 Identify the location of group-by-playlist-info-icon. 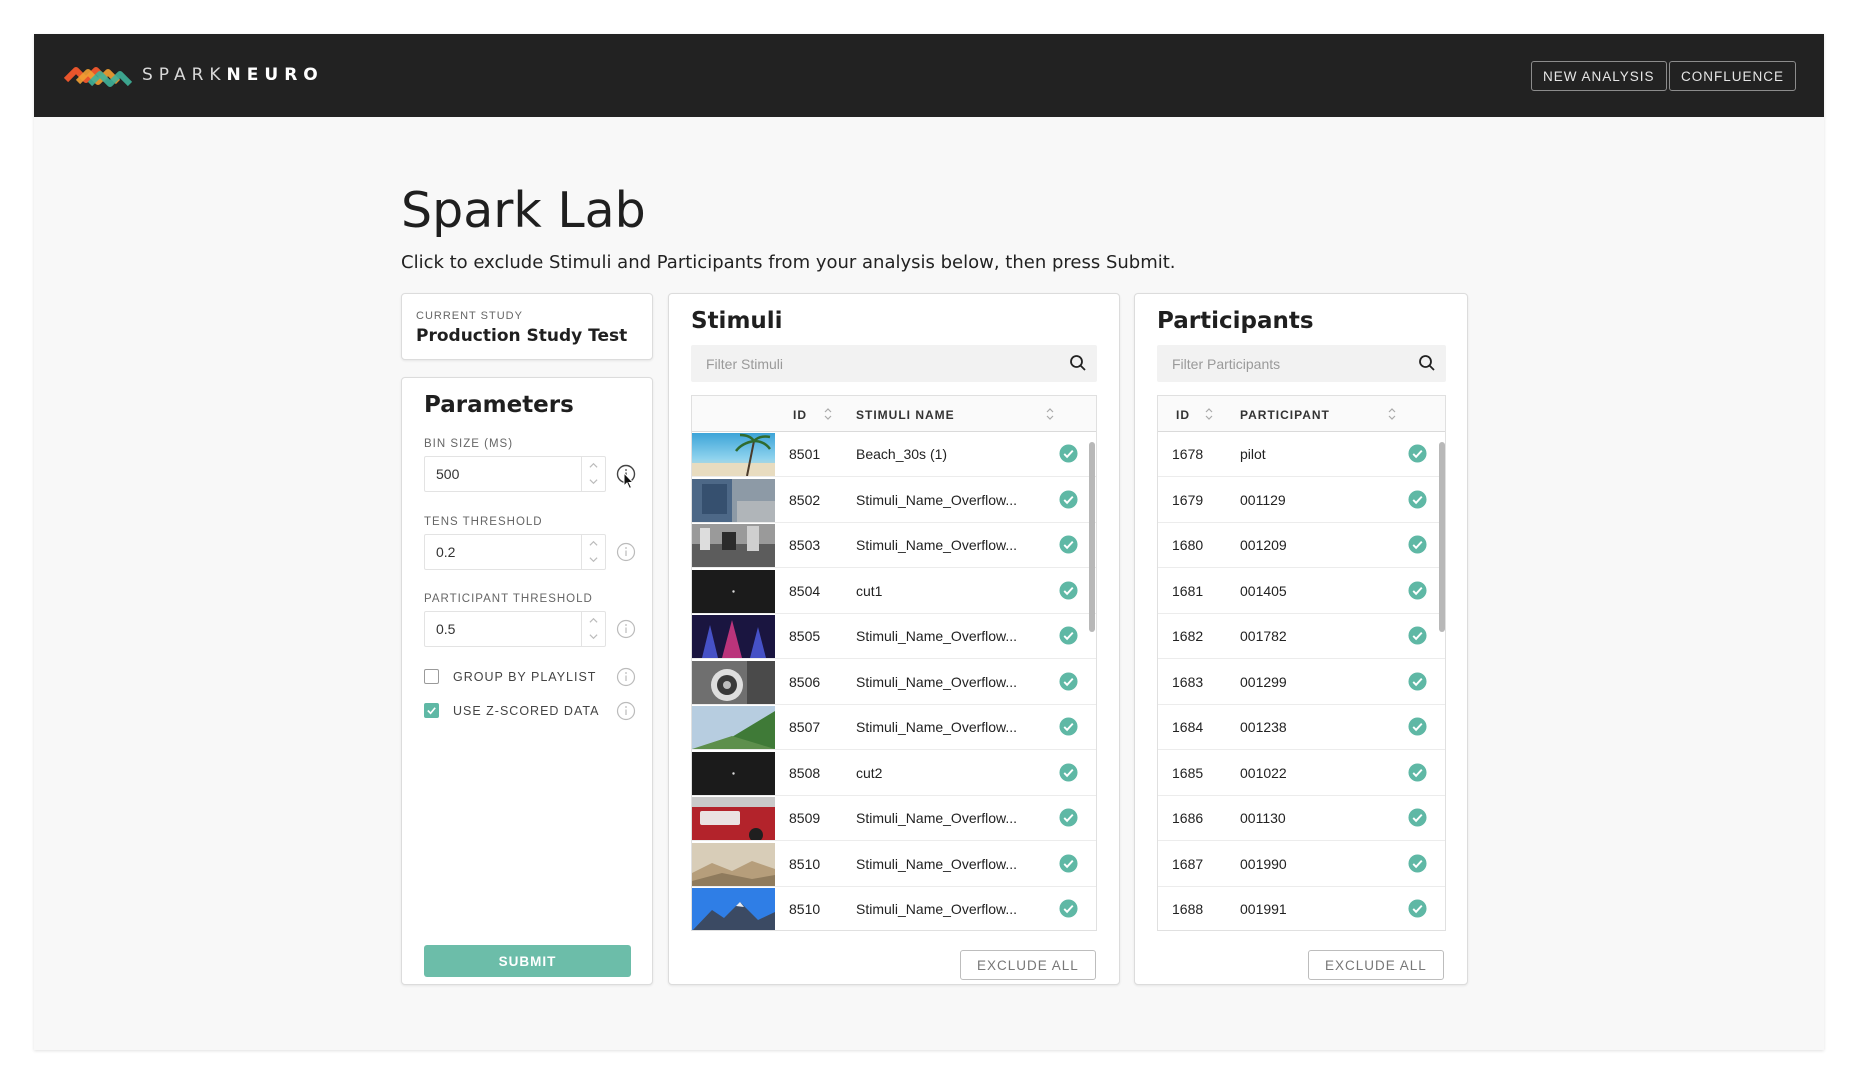
(626, 677).